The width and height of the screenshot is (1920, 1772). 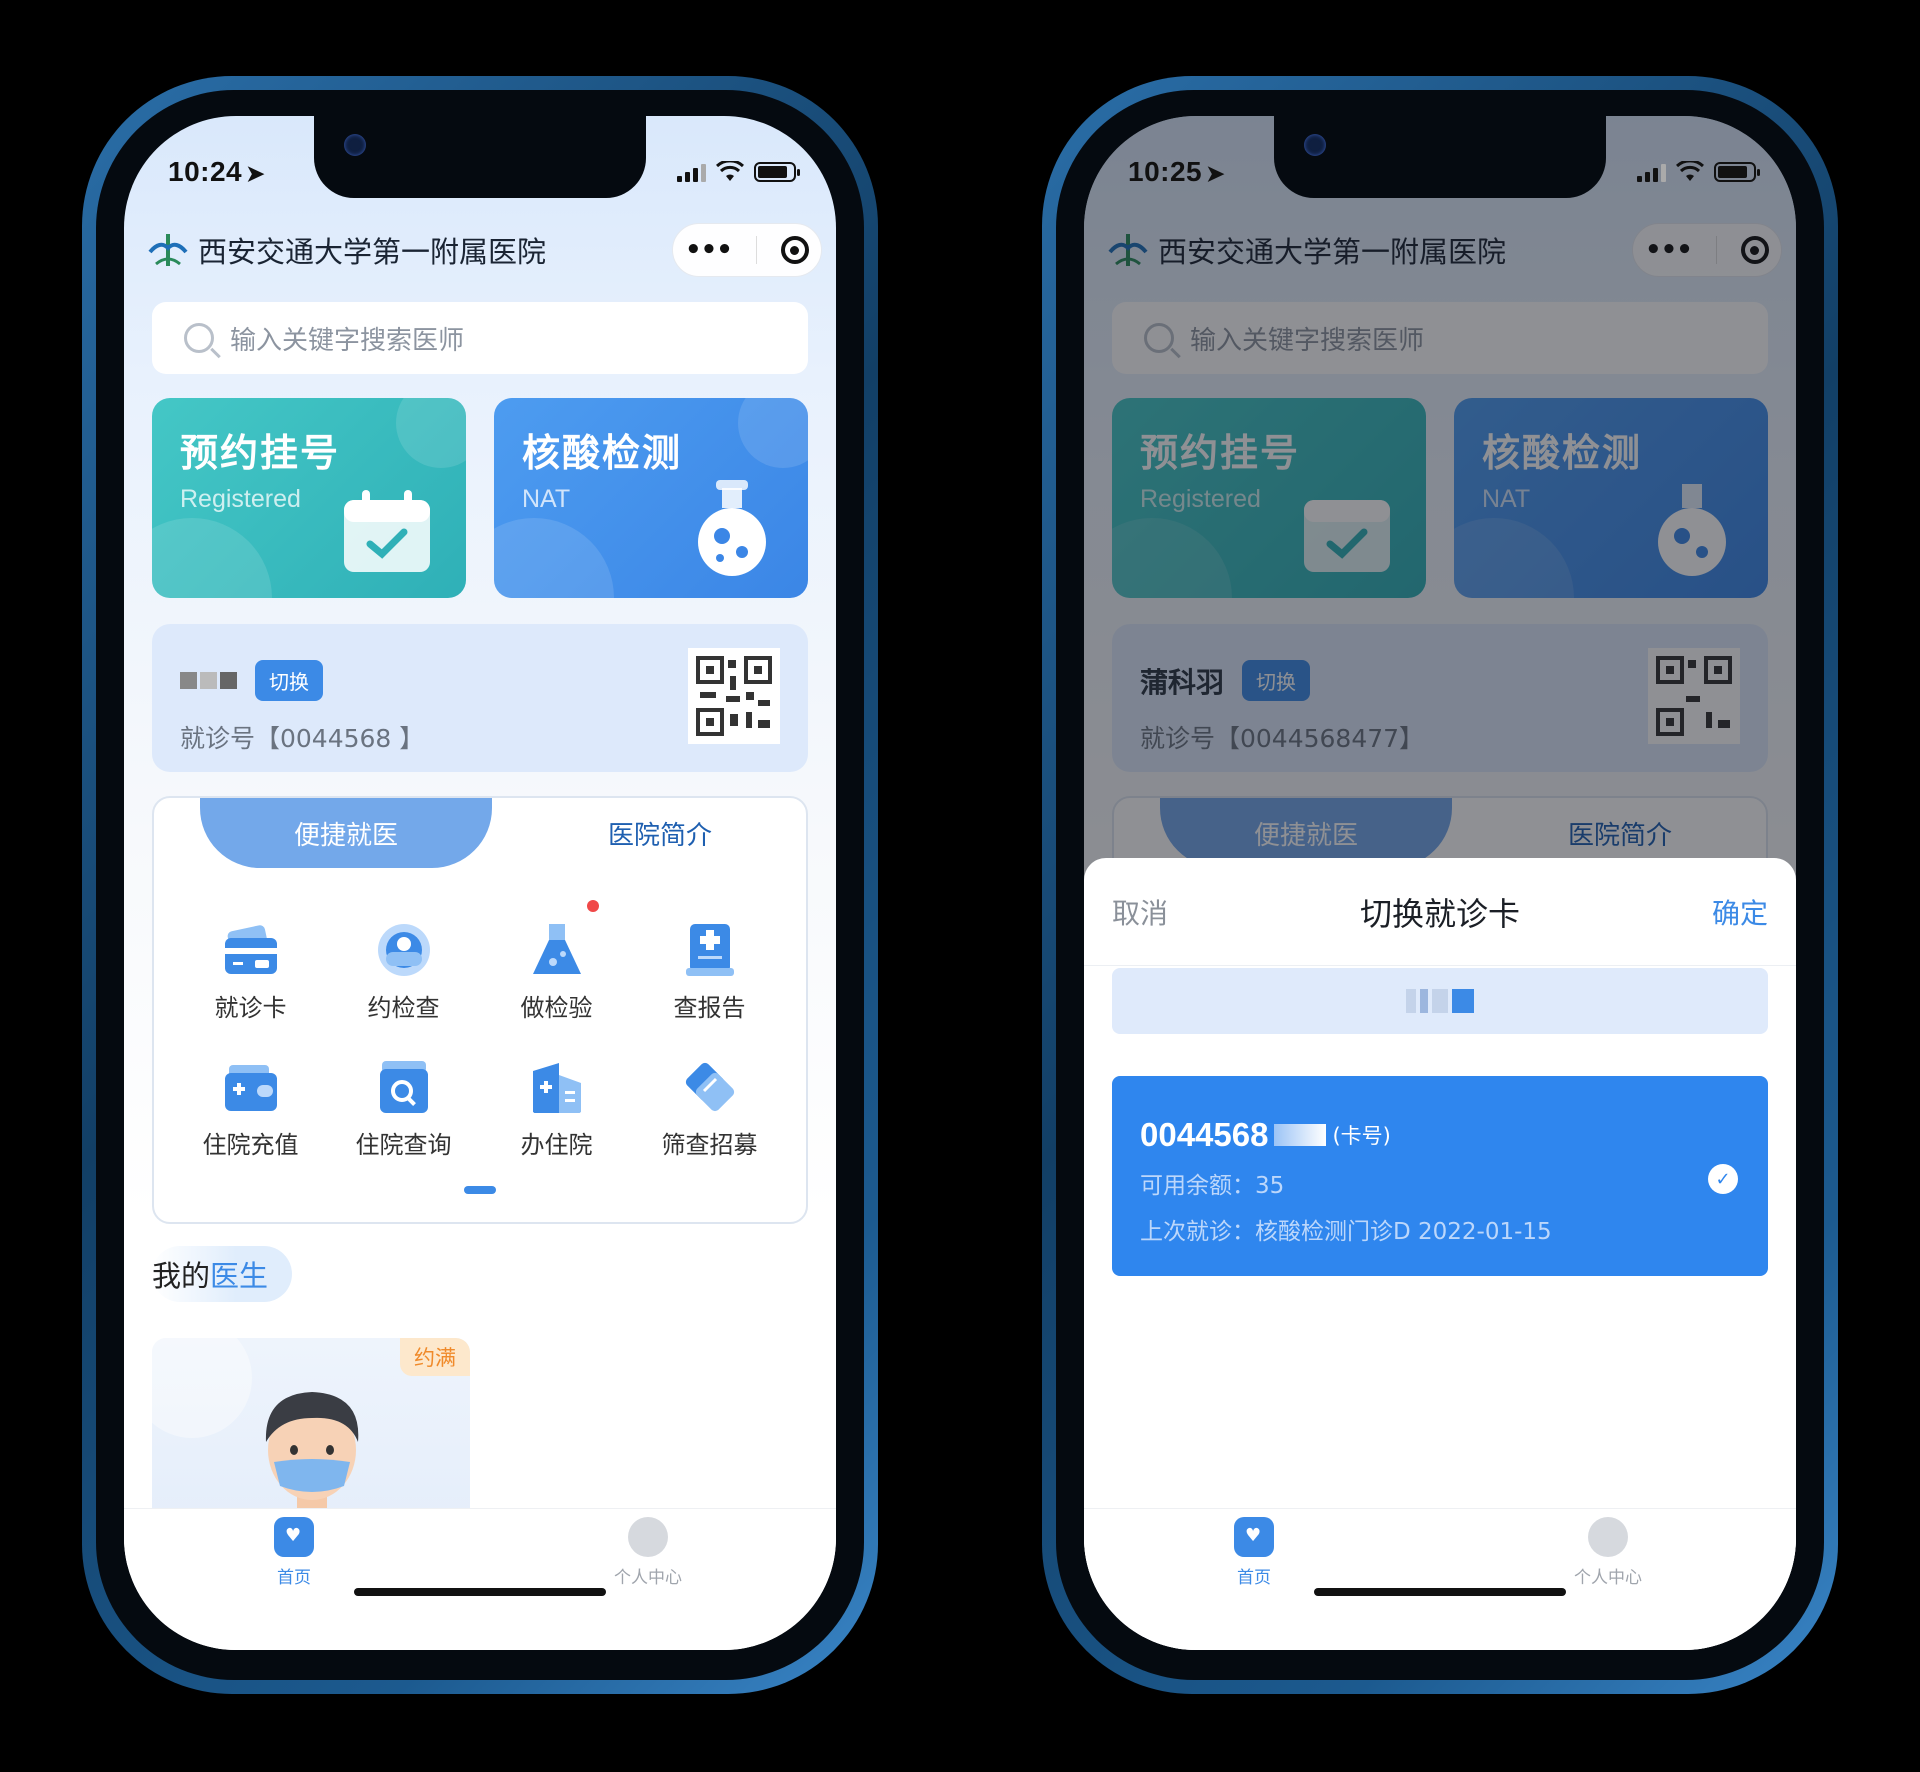 I want to click on search-box-icon, so click(x=403, y=1087).